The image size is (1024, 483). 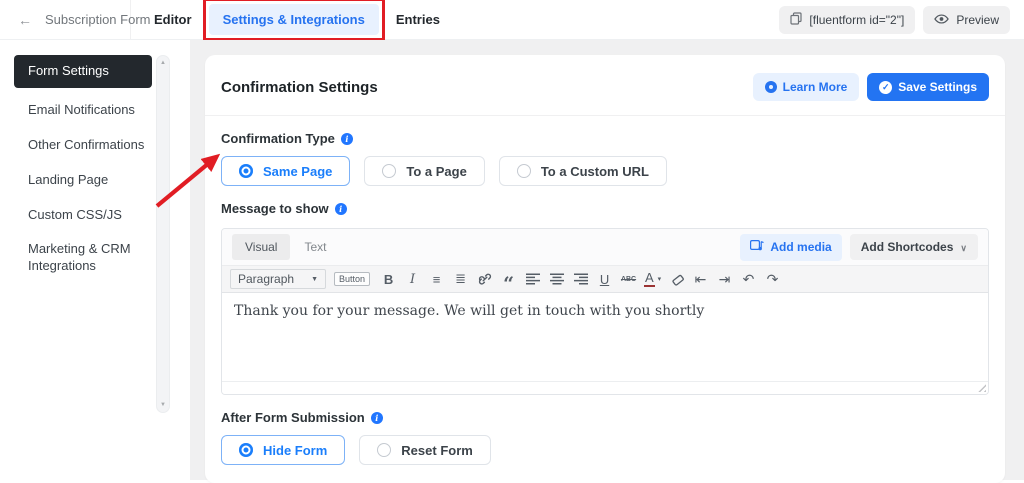 I want to click on numbered-list-icon: ≣, so click(x=460, y=279).